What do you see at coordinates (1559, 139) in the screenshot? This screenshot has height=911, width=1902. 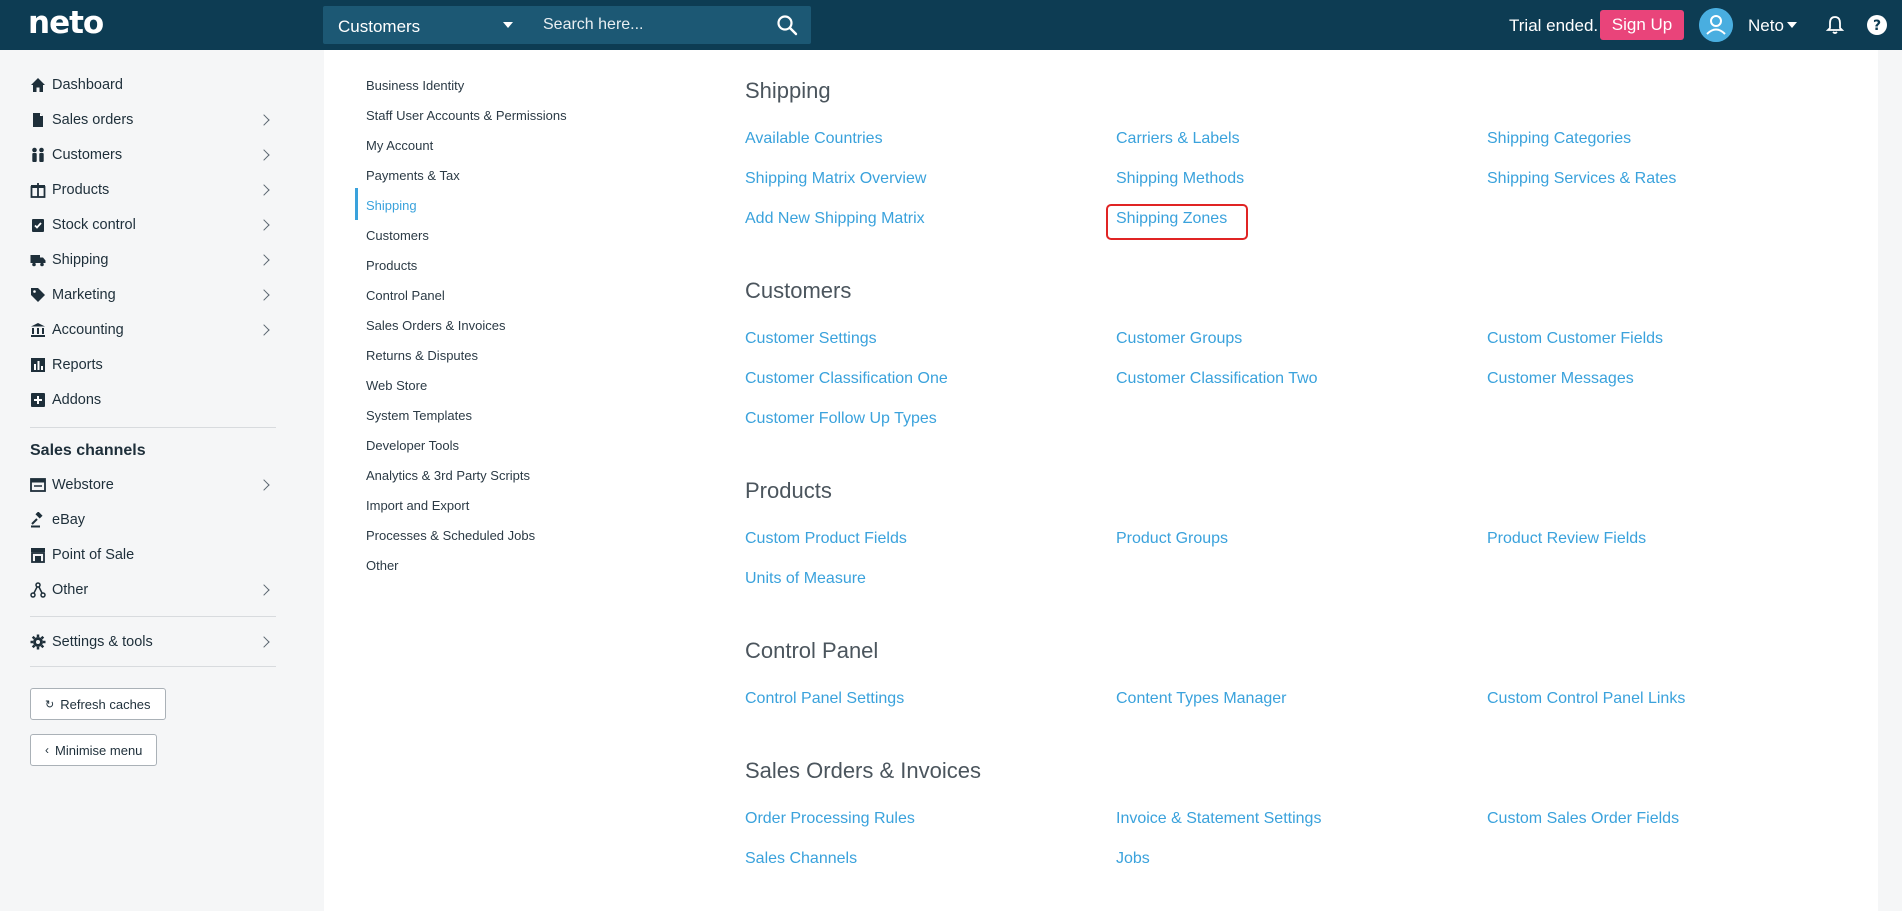 I see `link-shipping-categories: Shipping Categories` at bounding box center [1559, 139].